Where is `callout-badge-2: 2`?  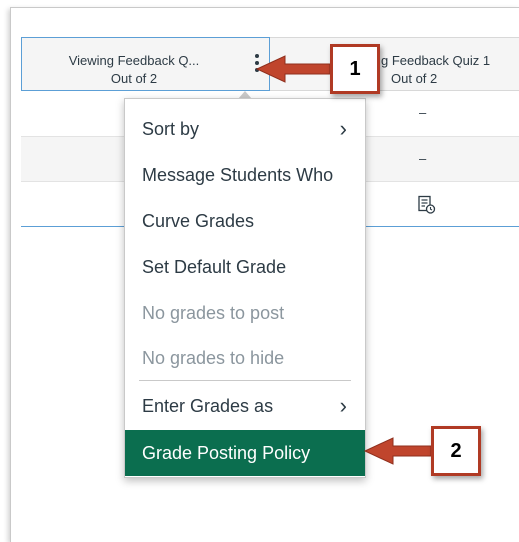 callout-badge-2: 2 is located at coordinates (456, 451).